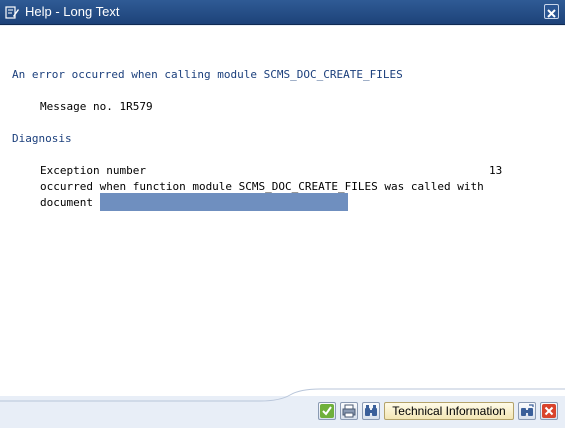 Image resolution: width=565 pixels, height=428 pixels. I want to click on find-button, so click(371, 411).